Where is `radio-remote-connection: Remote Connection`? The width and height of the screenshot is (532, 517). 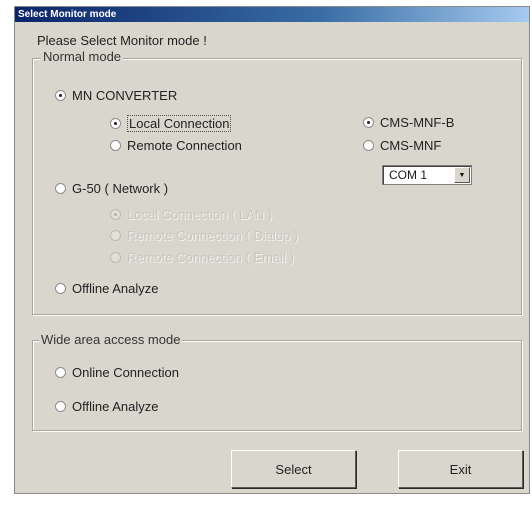 radio-remote-connection: Remote Connection is located at coordinates (176, 145).